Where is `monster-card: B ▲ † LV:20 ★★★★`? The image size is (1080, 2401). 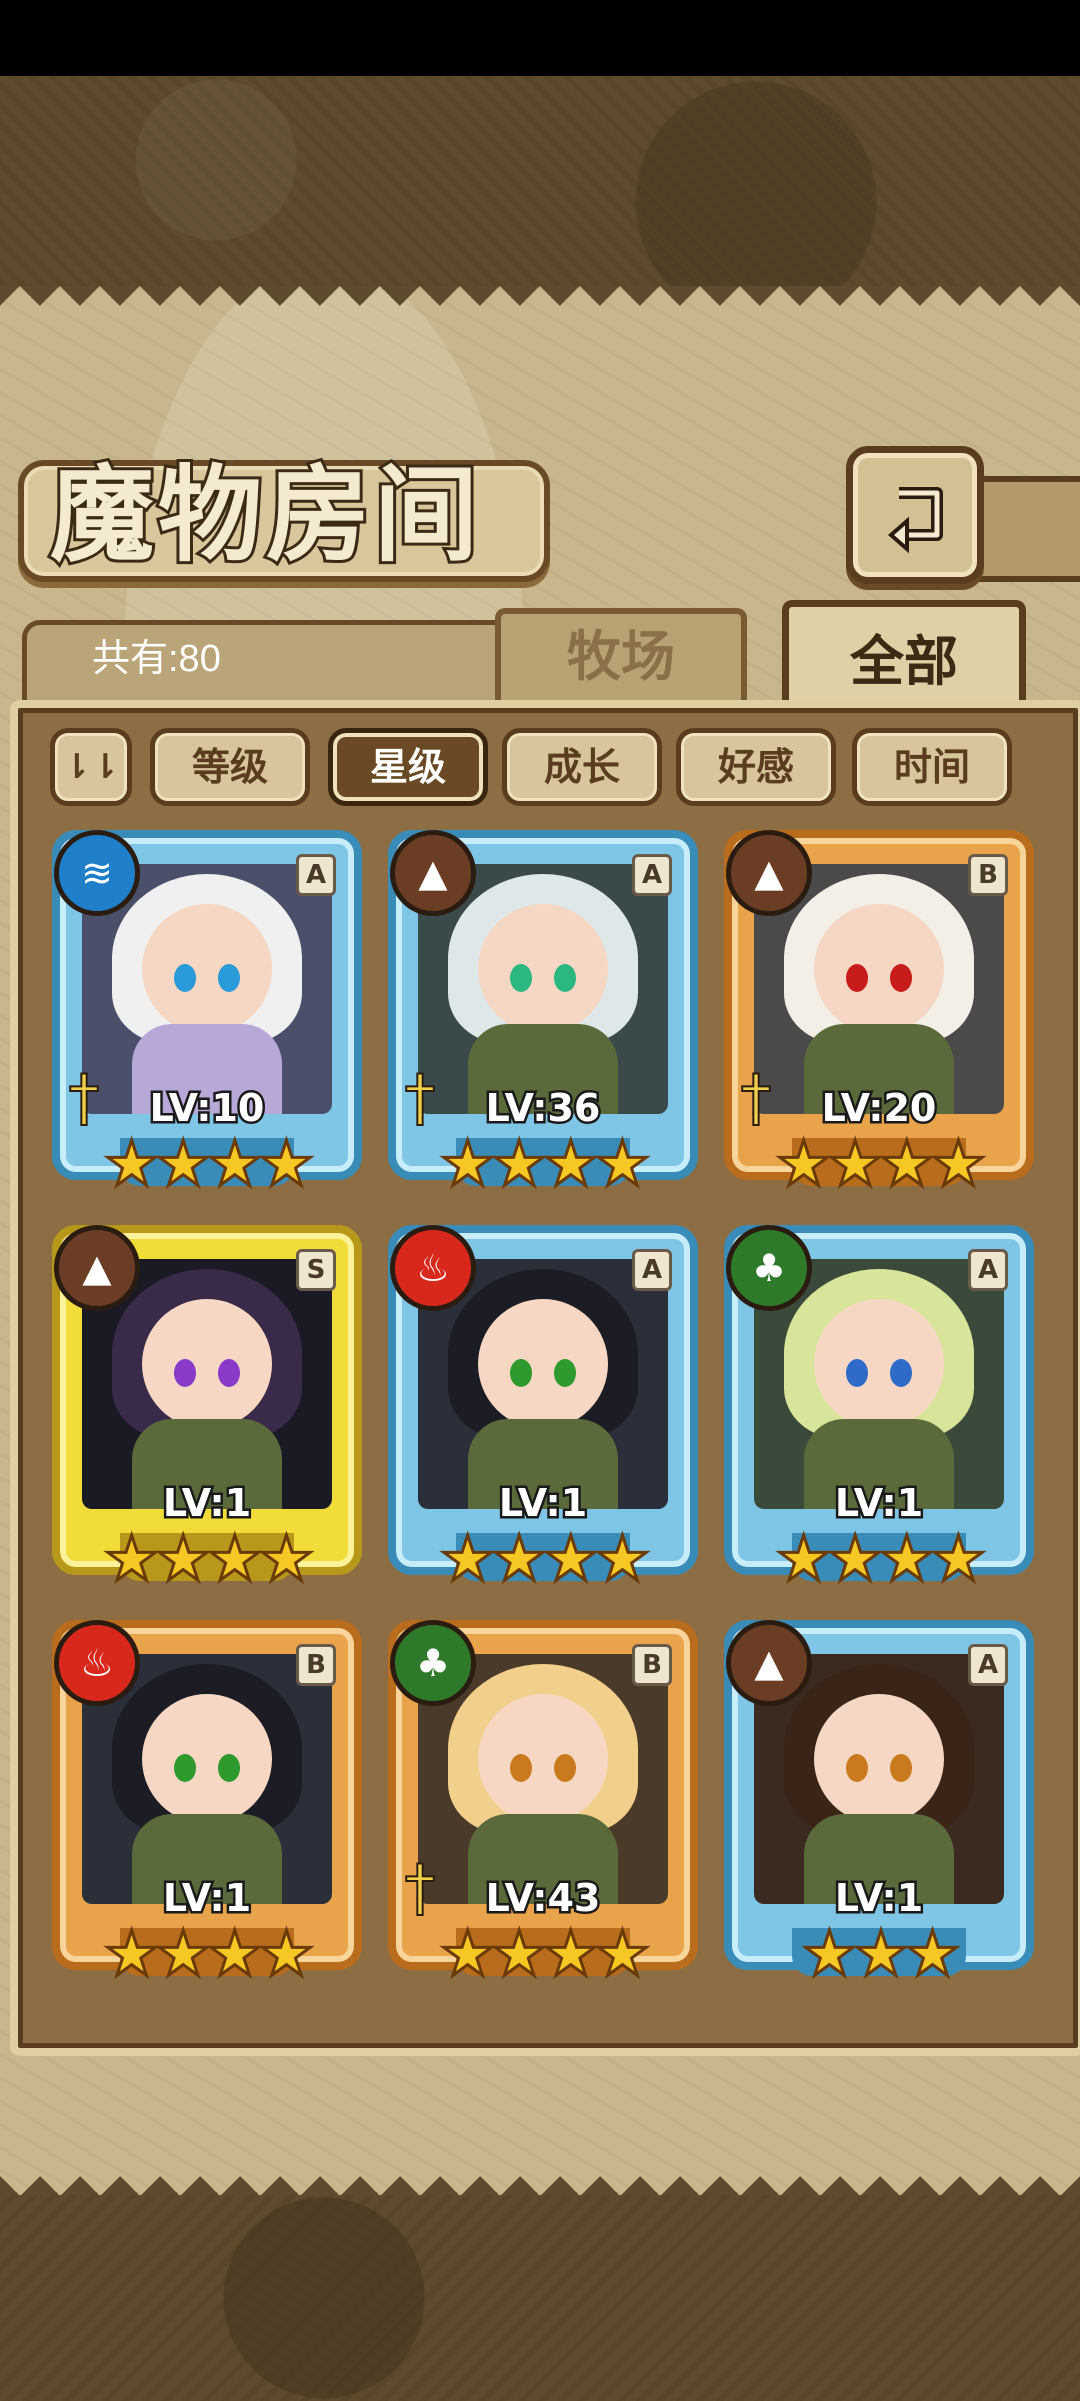 monster-card: B ▲ † LV:20 ★★★★ is located at coordinates (879, 1013).